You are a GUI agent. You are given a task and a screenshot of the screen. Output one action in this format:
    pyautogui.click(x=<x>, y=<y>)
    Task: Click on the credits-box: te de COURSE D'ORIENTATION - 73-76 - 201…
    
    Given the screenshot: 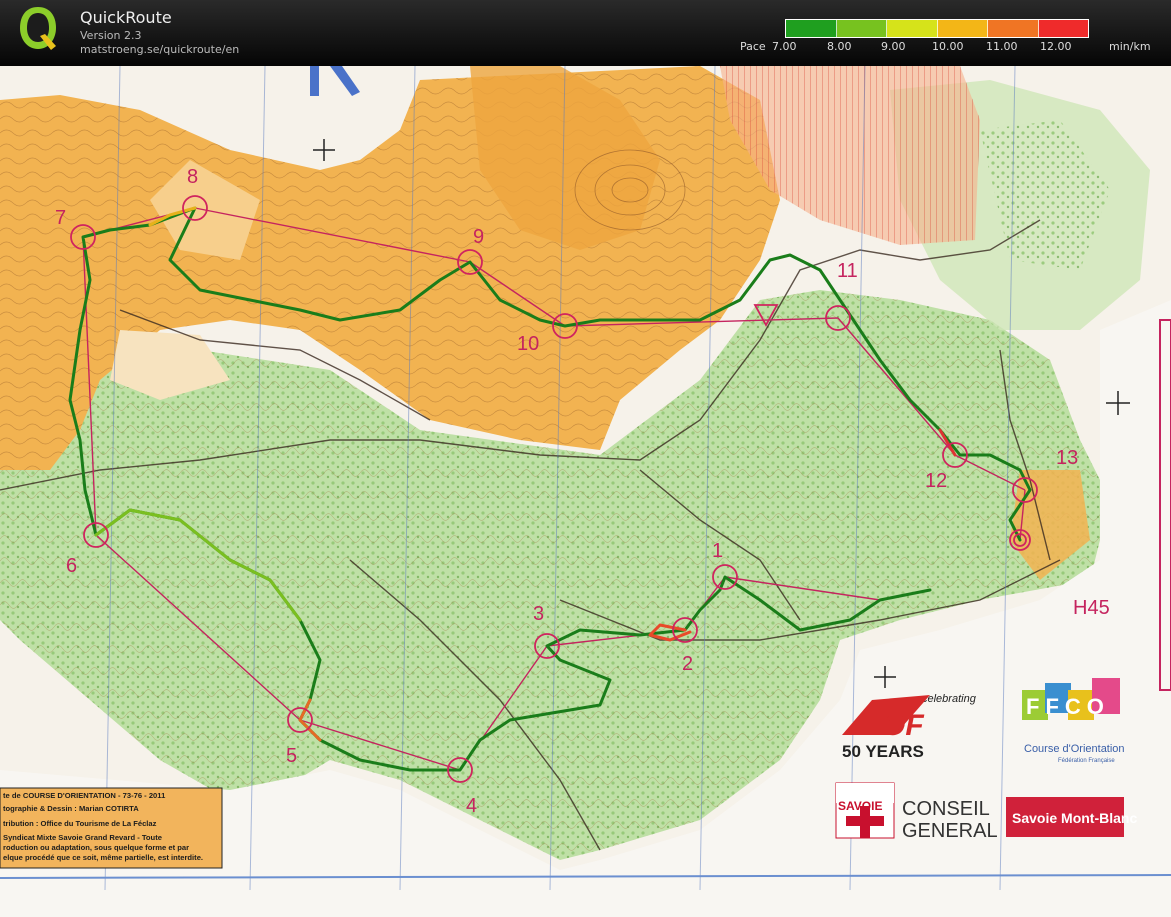 What is the action you would take?
    pyautogui.click(x=111, y=828)
    